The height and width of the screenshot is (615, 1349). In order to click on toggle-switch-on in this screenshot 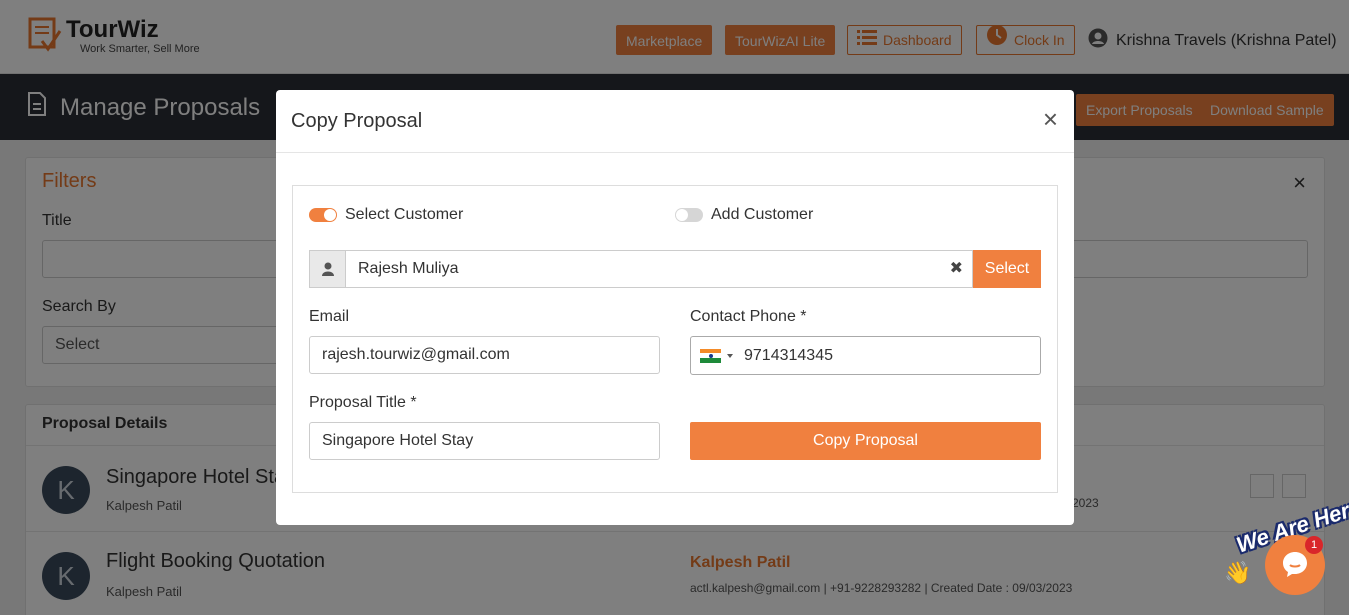, I will do `click(323, 215)`.